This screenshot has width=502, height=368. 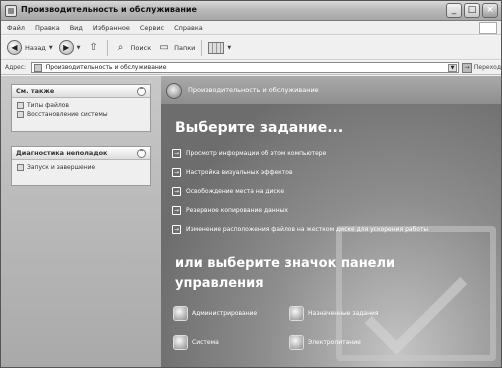 I want to click on menu-help: Справка, so click(x=188, y=28).